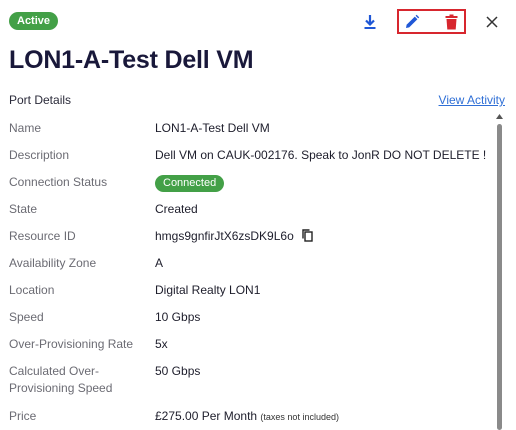 The image size is (516, 430). What do you see at coordinates (23, 209) in the screenshot?
I see `detail-label: State` at bounding box center [23, 209].